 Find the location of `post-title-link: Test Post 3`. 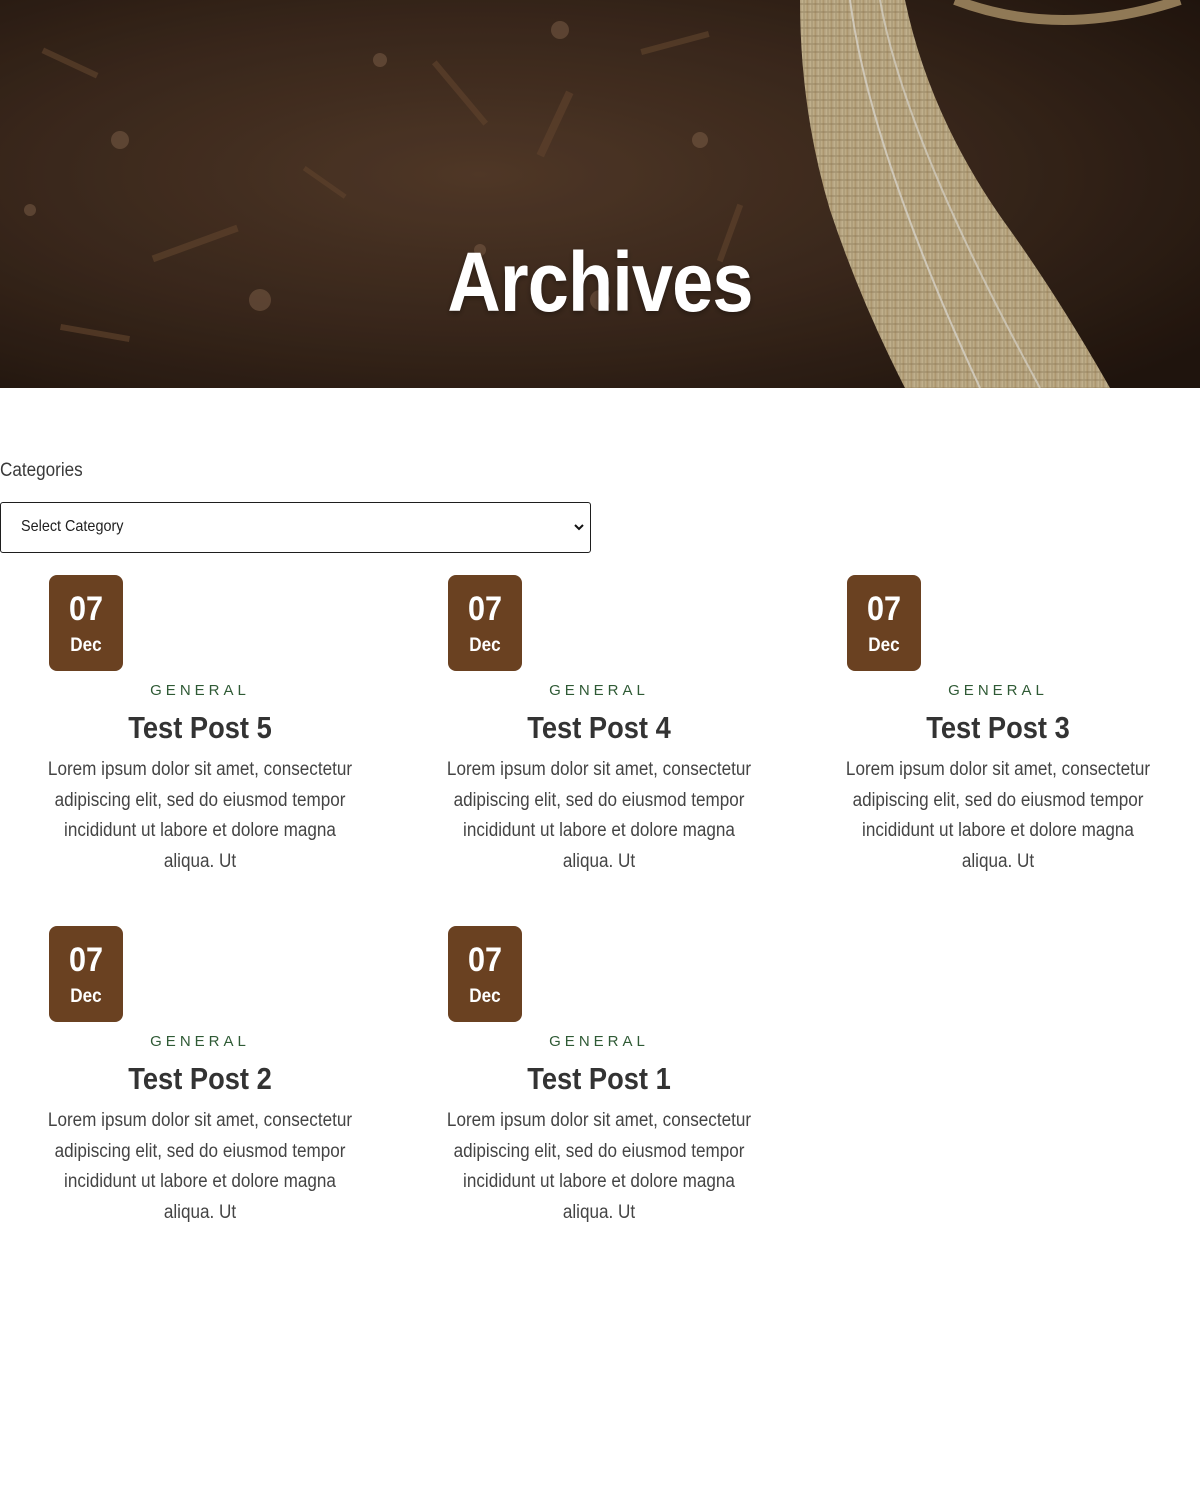

post-title-link: Test Post 3 is located at coordinates (998, 728).